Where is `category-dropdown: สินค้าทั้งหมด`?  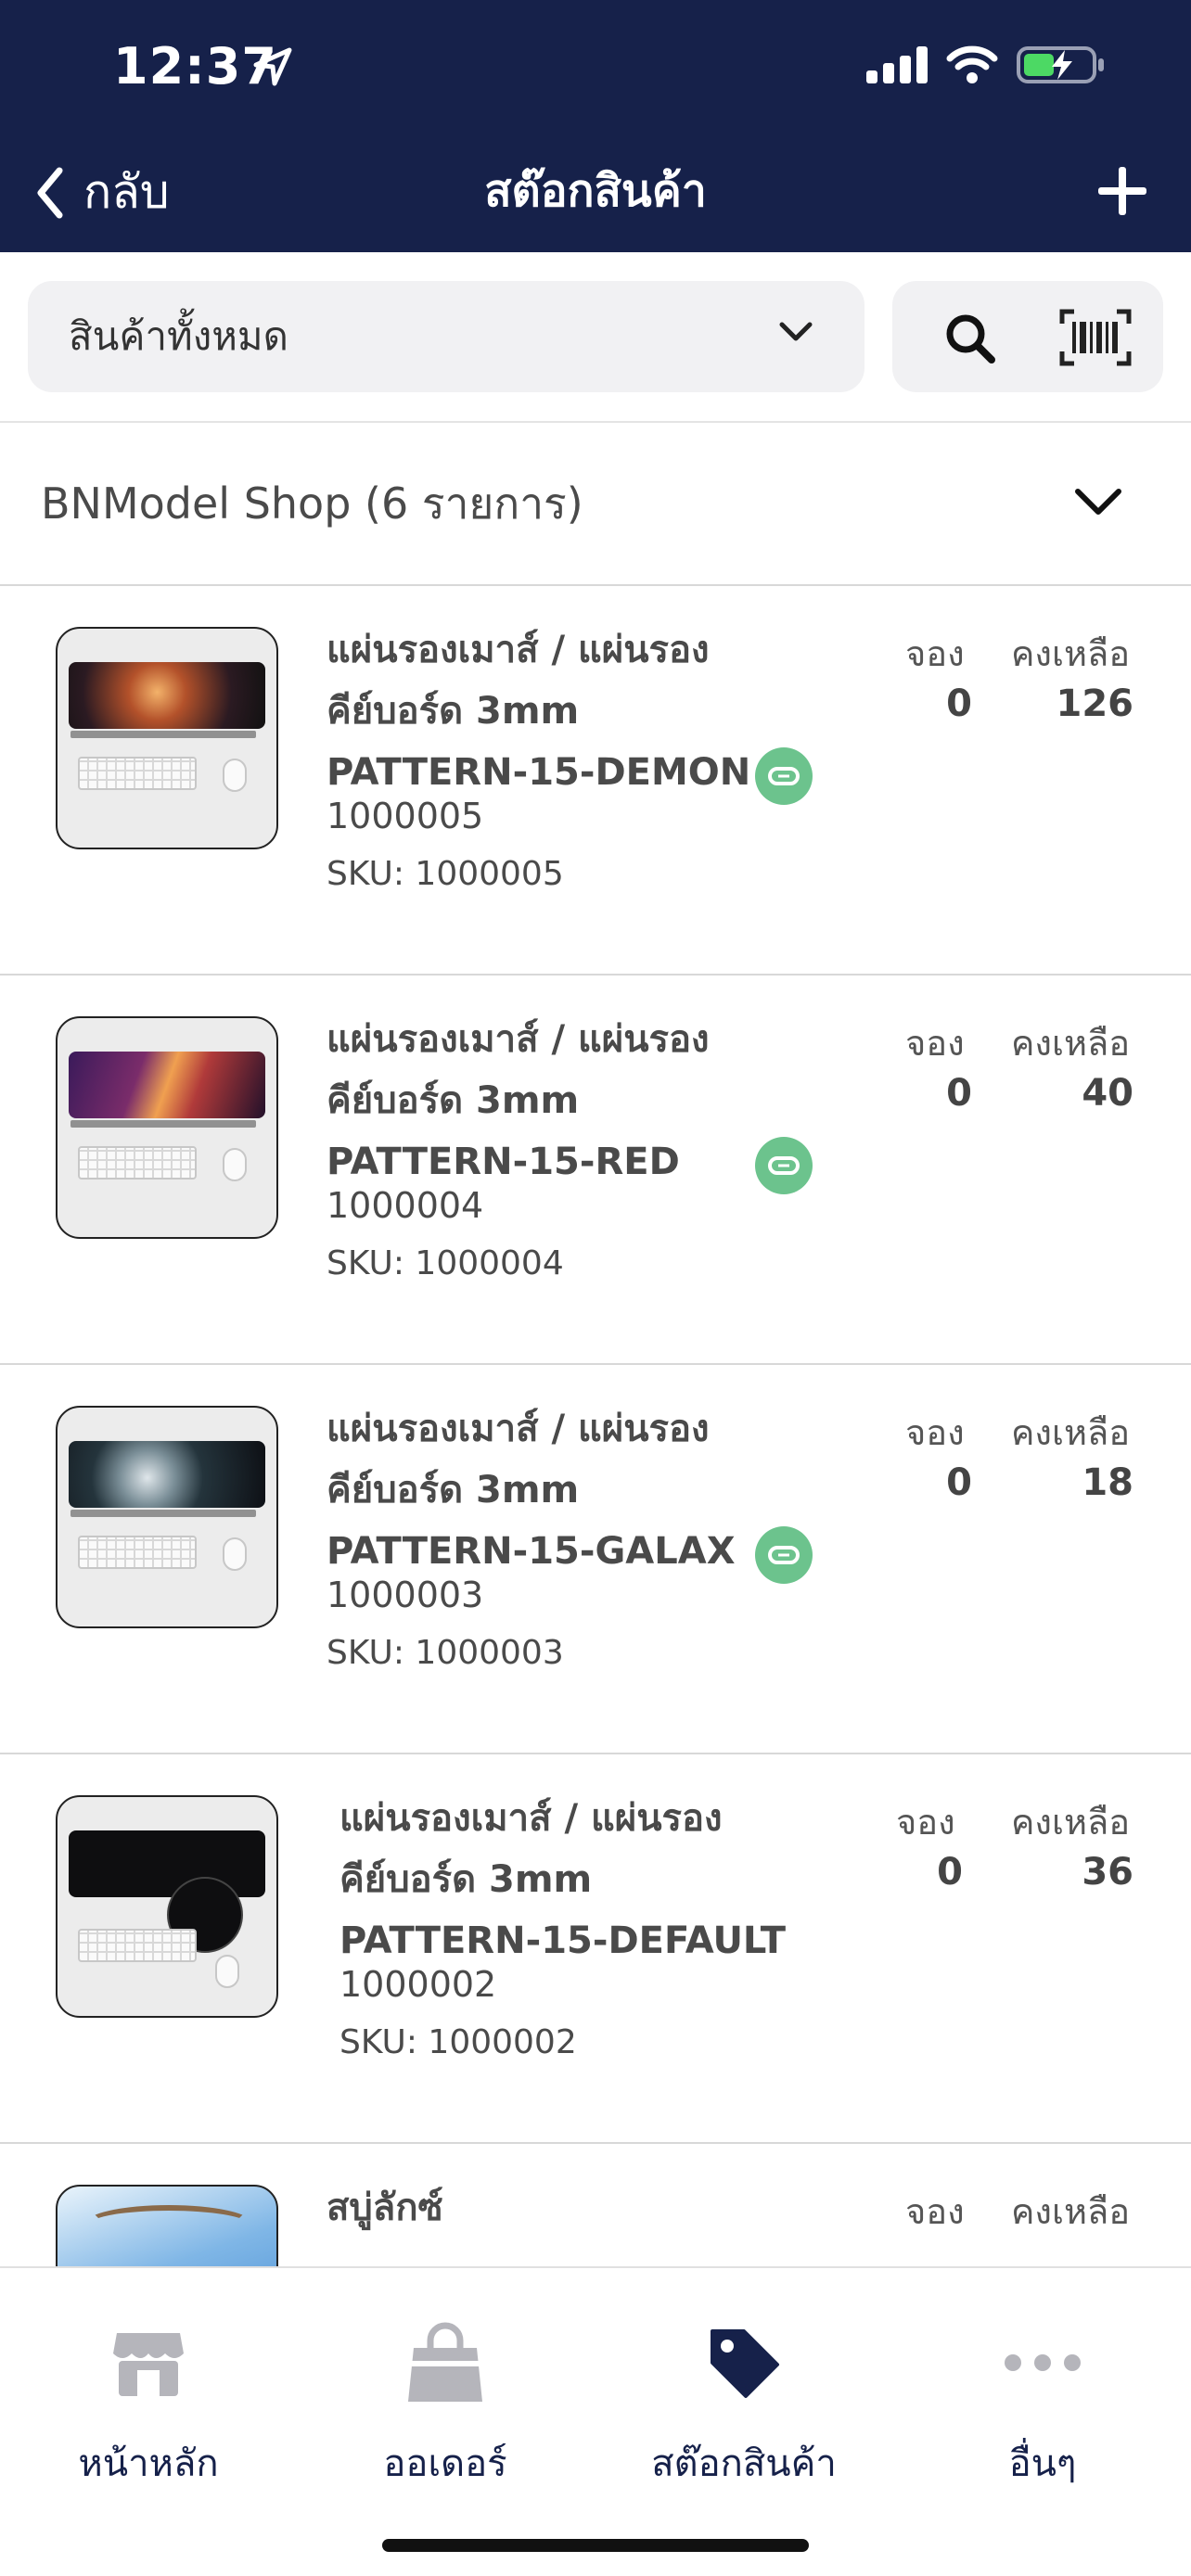 category-dropdown: สินค้าทั้งหมด is located at coordinates (446, 336).